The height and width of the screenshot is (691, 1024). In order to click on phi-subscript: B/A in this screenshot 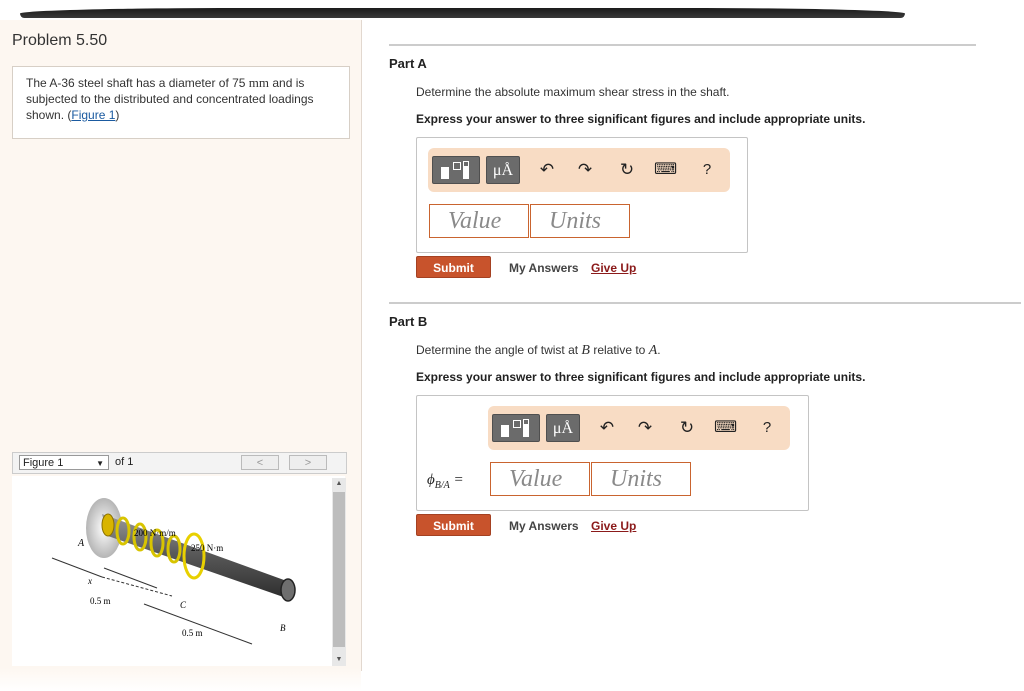, I will do `click(442, 485)`.